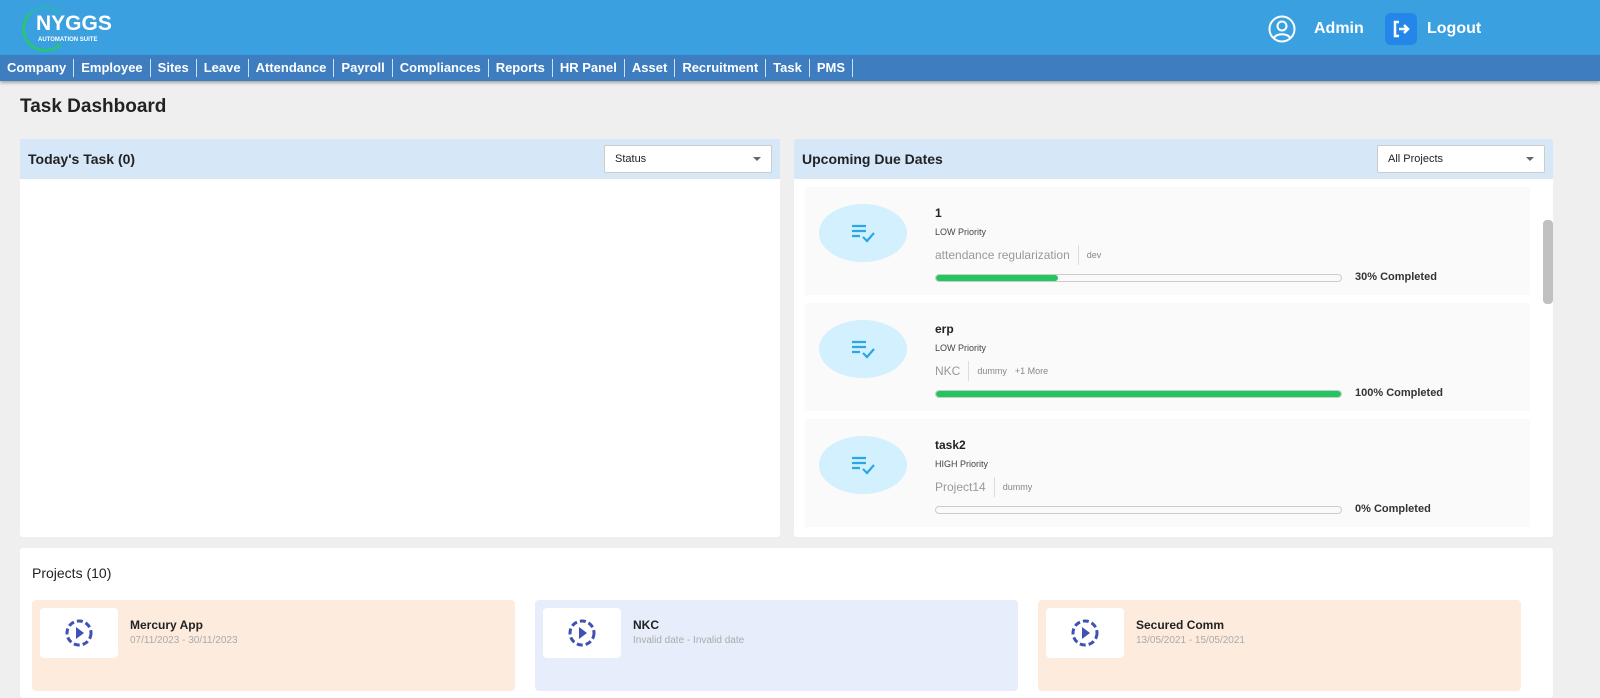 This screenshot has width=1600, height=698. What do you see at coordinates (800, 27) in the screenshot?
I see `top-header: NYGGS AUTOMATION SUITE Admin Logout` at bounding box center [800, 27].